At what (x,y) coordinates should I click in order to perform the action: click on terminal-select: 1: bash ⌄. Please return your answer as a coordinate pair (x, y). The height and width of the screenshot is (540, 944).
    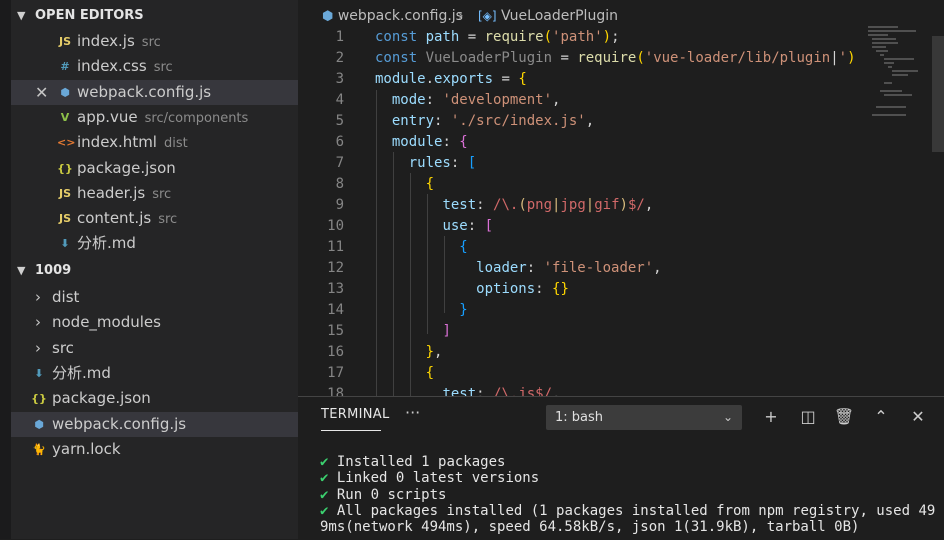
    Looking at the image, I should click on (644, 417).